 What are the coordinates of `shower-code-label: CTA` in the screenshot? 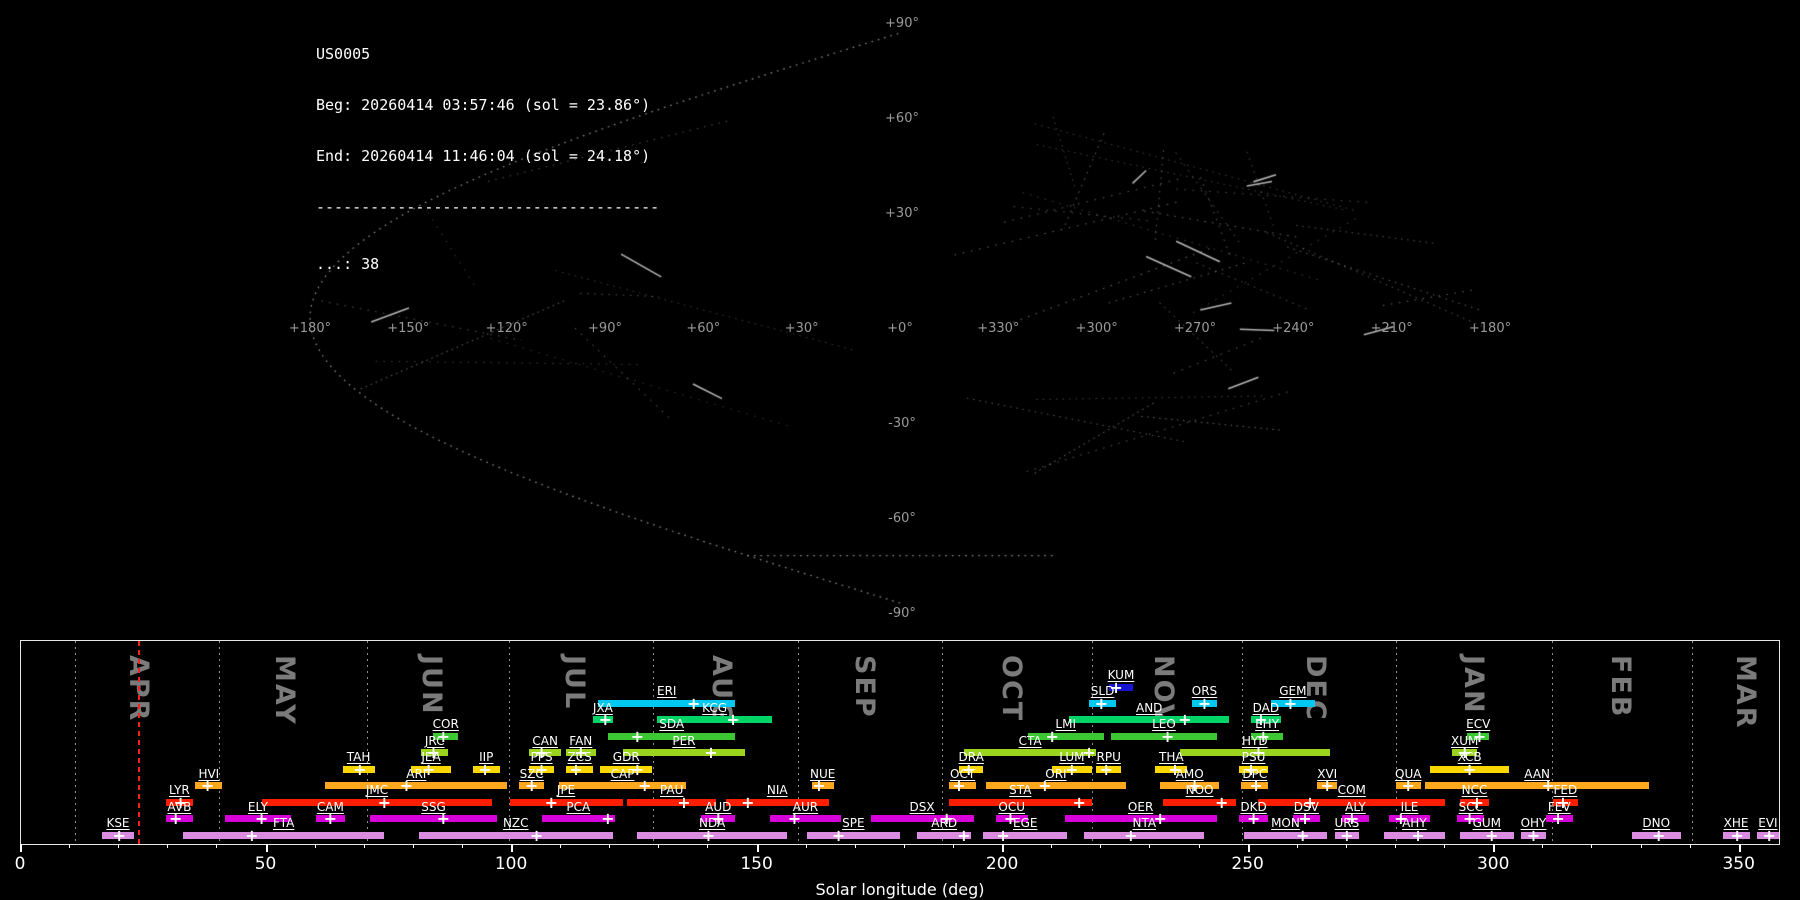 It's located at (1030, 740).